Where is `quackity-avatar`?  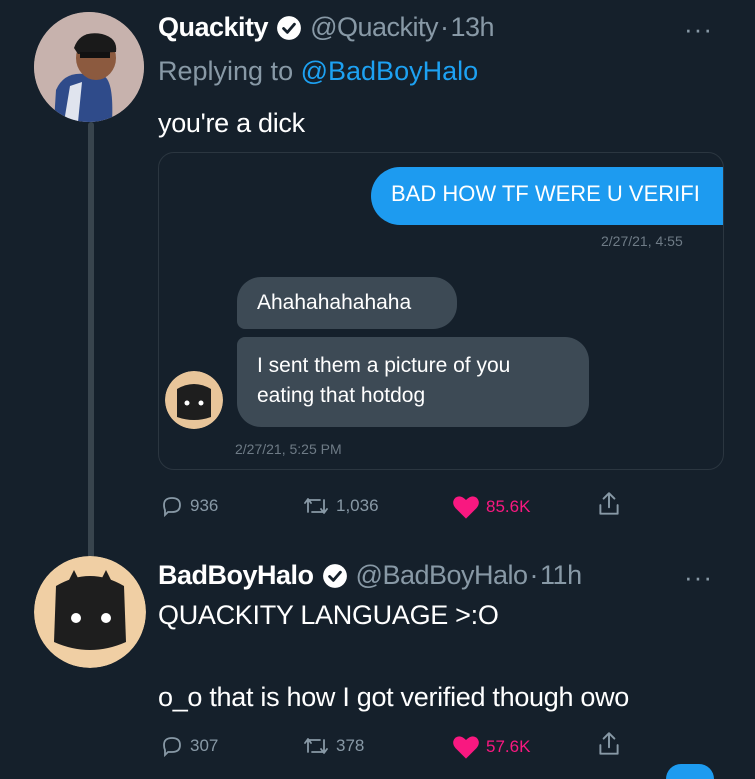
quackity-avatar is located at coordinates (89, 67).